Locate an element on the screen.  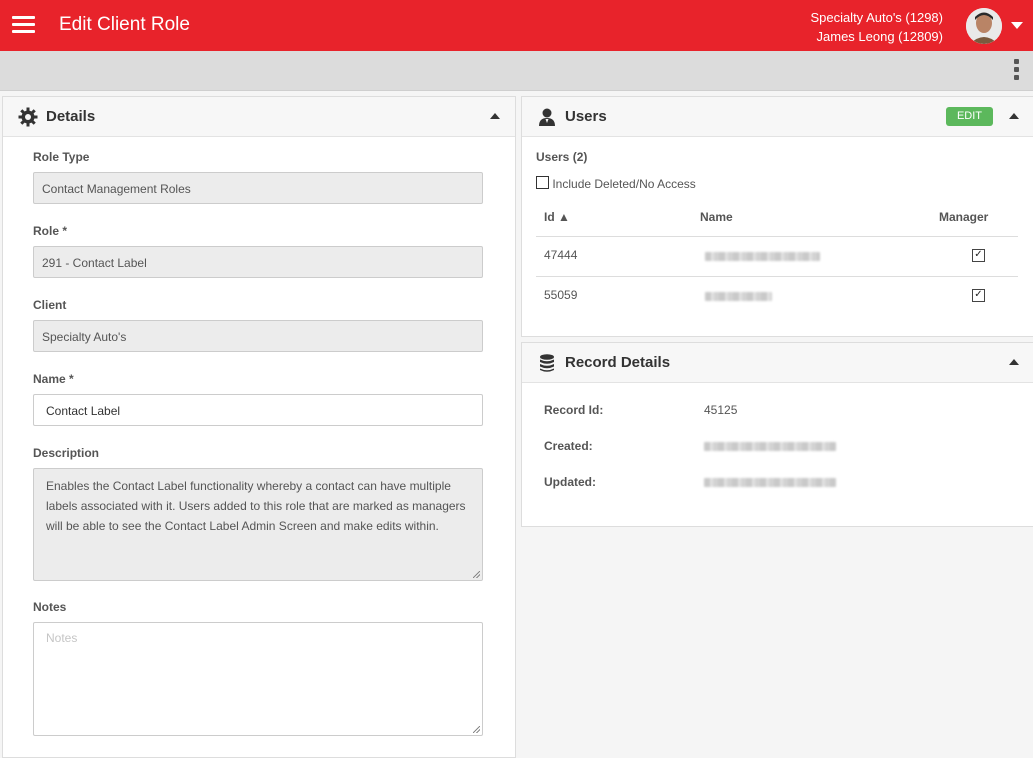
record-details-header: Record Details is located at coordinates (777, 363).